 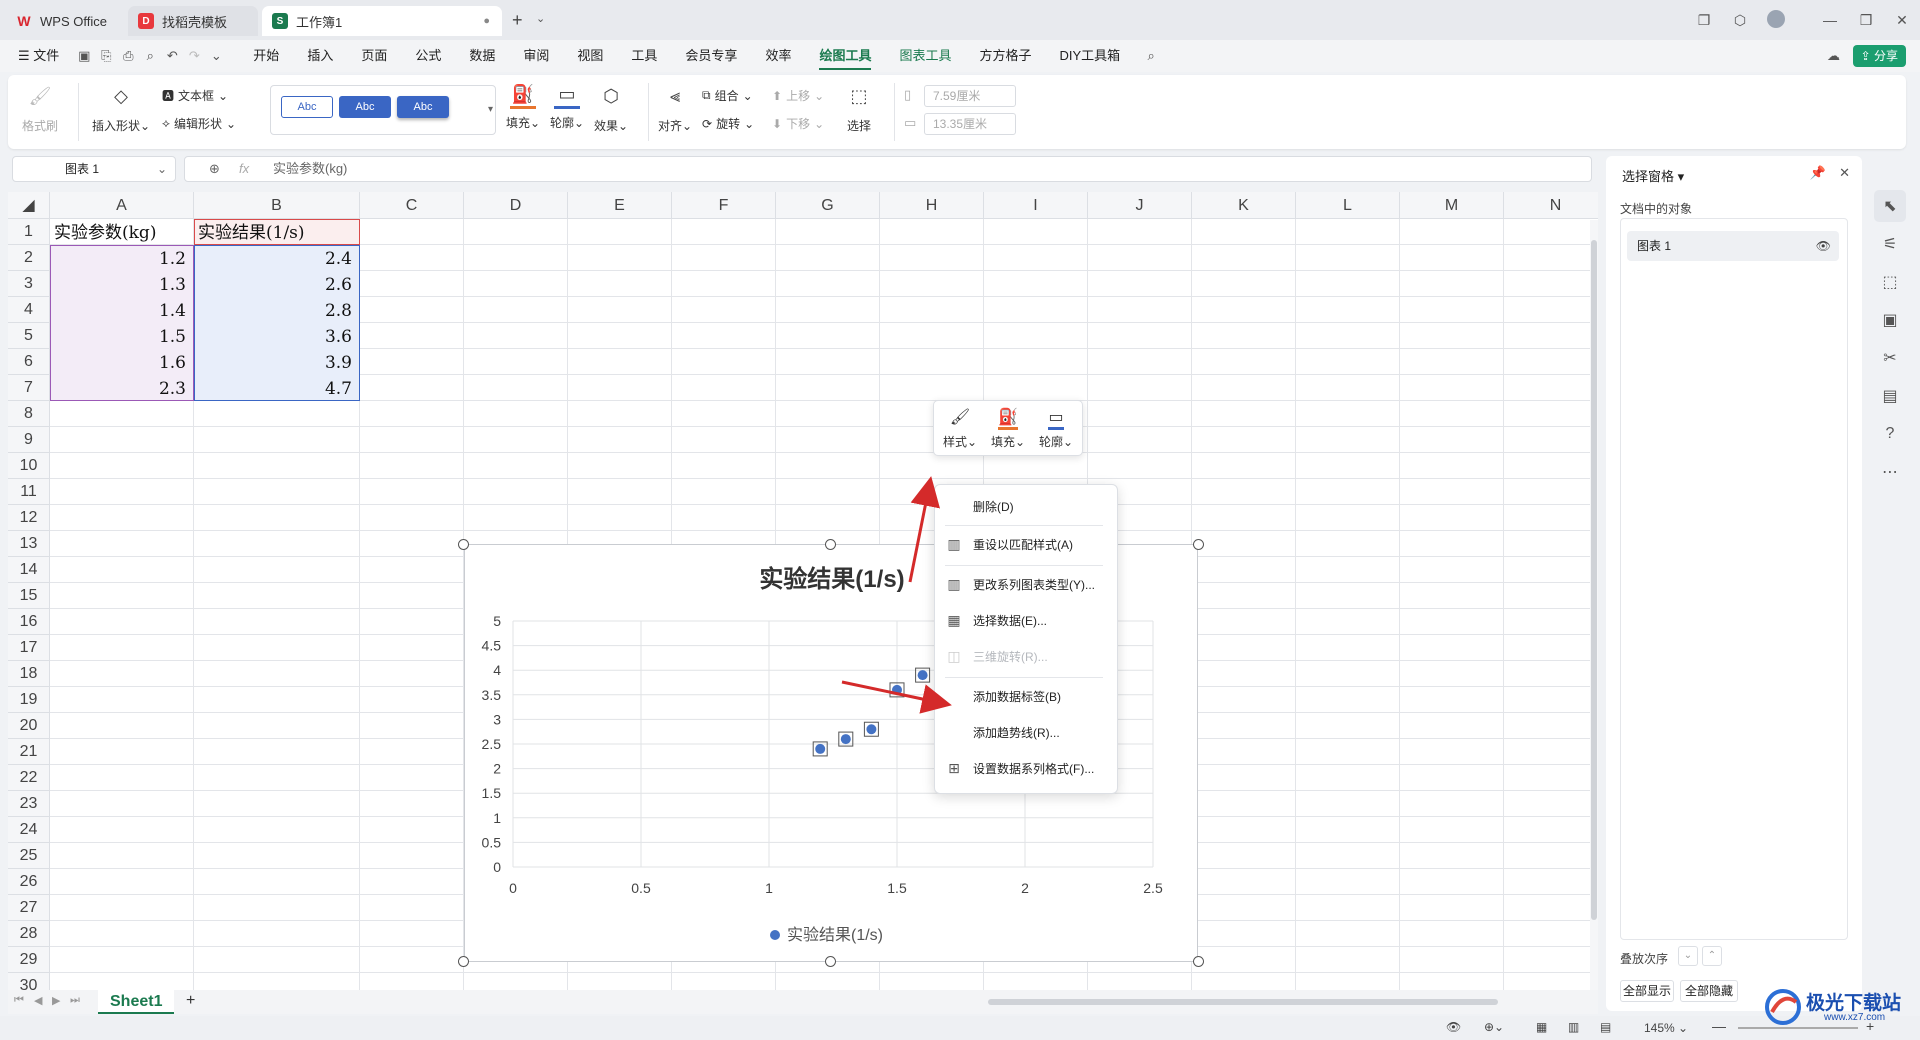 What do you see at coordinates (29, 830) in the screenshot?
I see `row-header-24: 24` at bounding box center [29, 830].